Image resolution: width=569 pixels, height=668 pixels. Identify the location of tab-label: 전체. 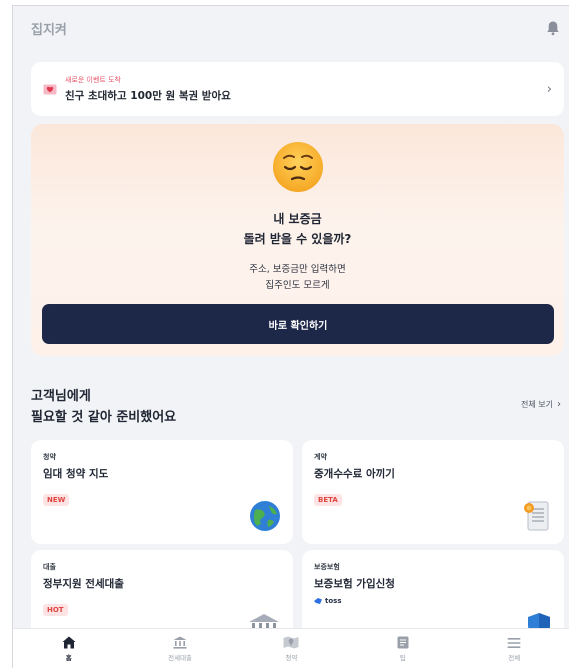
(514, 657).